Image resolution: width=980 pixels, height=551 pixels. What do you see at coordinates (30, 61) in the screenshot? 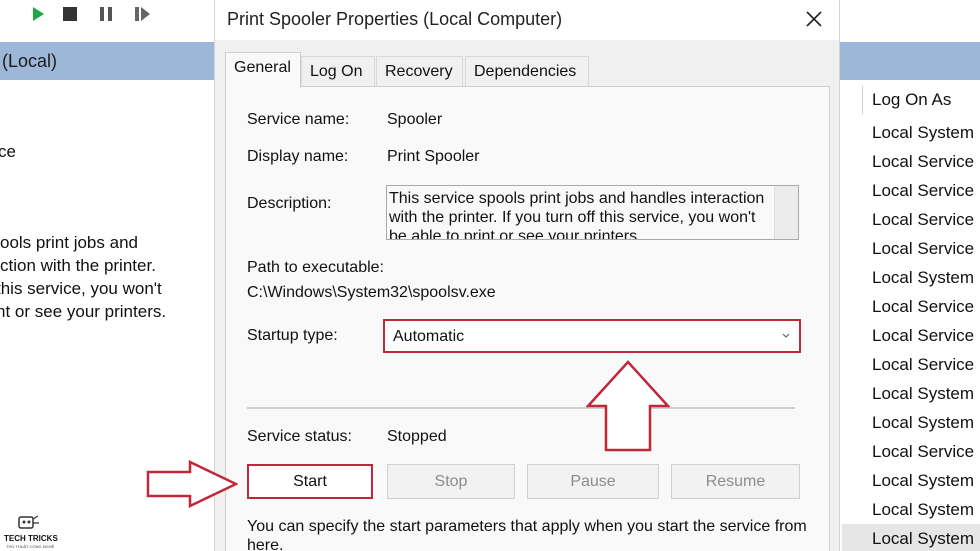
I see `services-pane-title: (Local)` at bounding box center [30, 61].